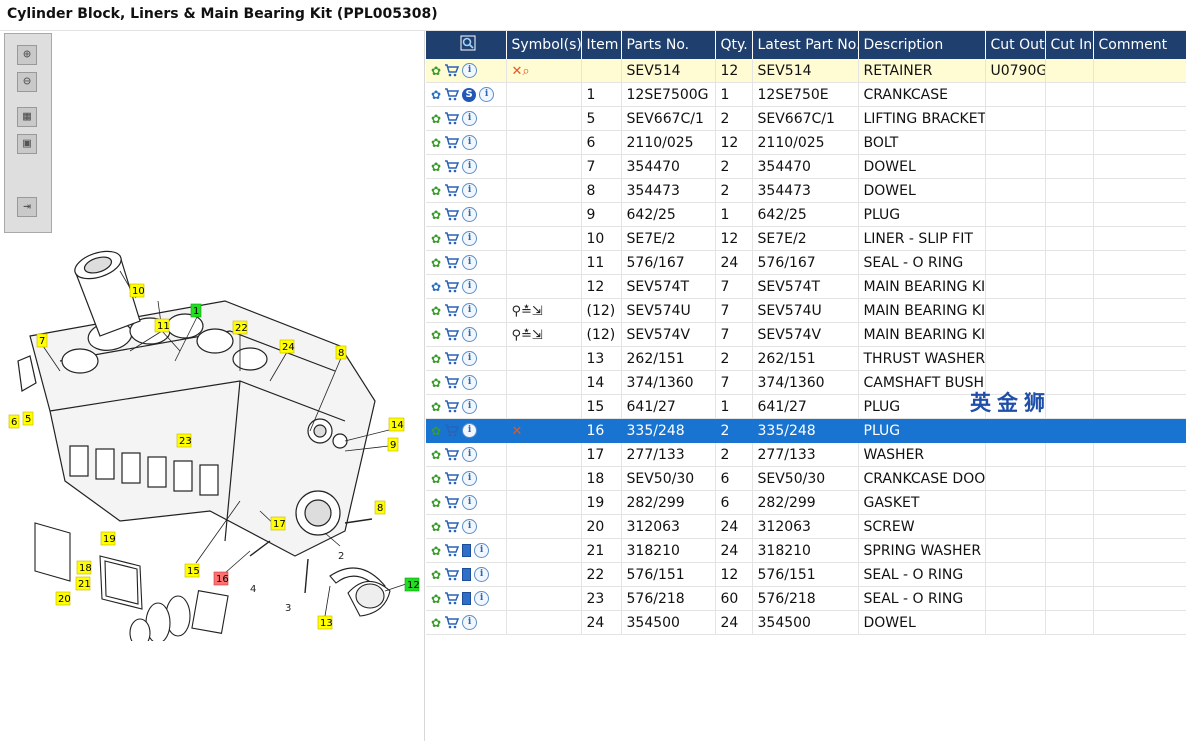 The height and width of the screenshot is (741, 1186). Describe the element at coordinates (806, 214) in the screenshot. I see `table-row: ✿ i 9 642/25 1 642/25 PLUG` at that location.